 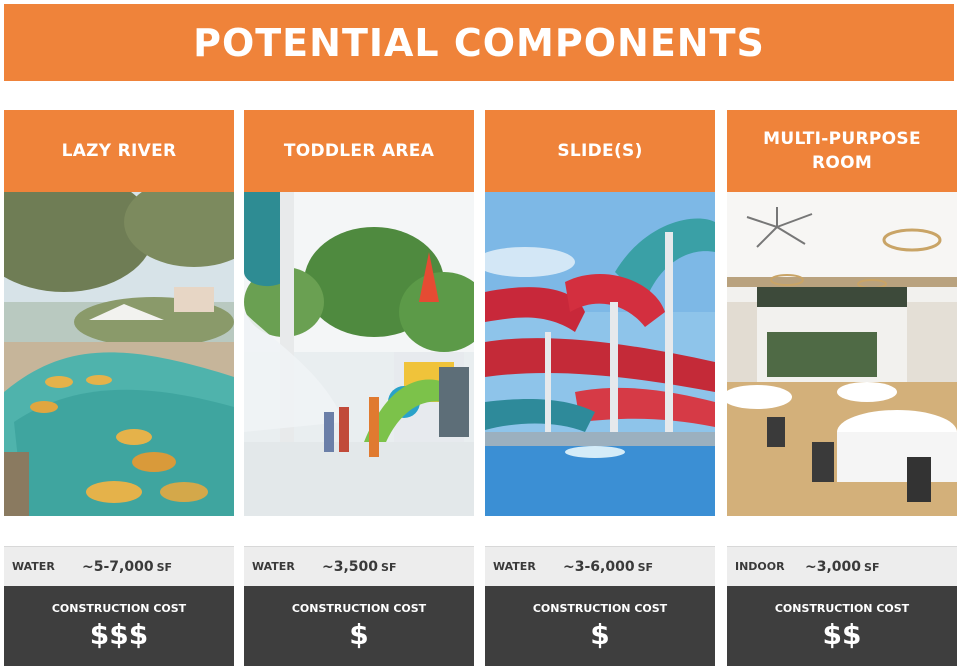 What do you see at coordinates (608, 566) in the screenshot?
I see `component-size: ~3-6,000 SF` at bounding box center [608, 566].